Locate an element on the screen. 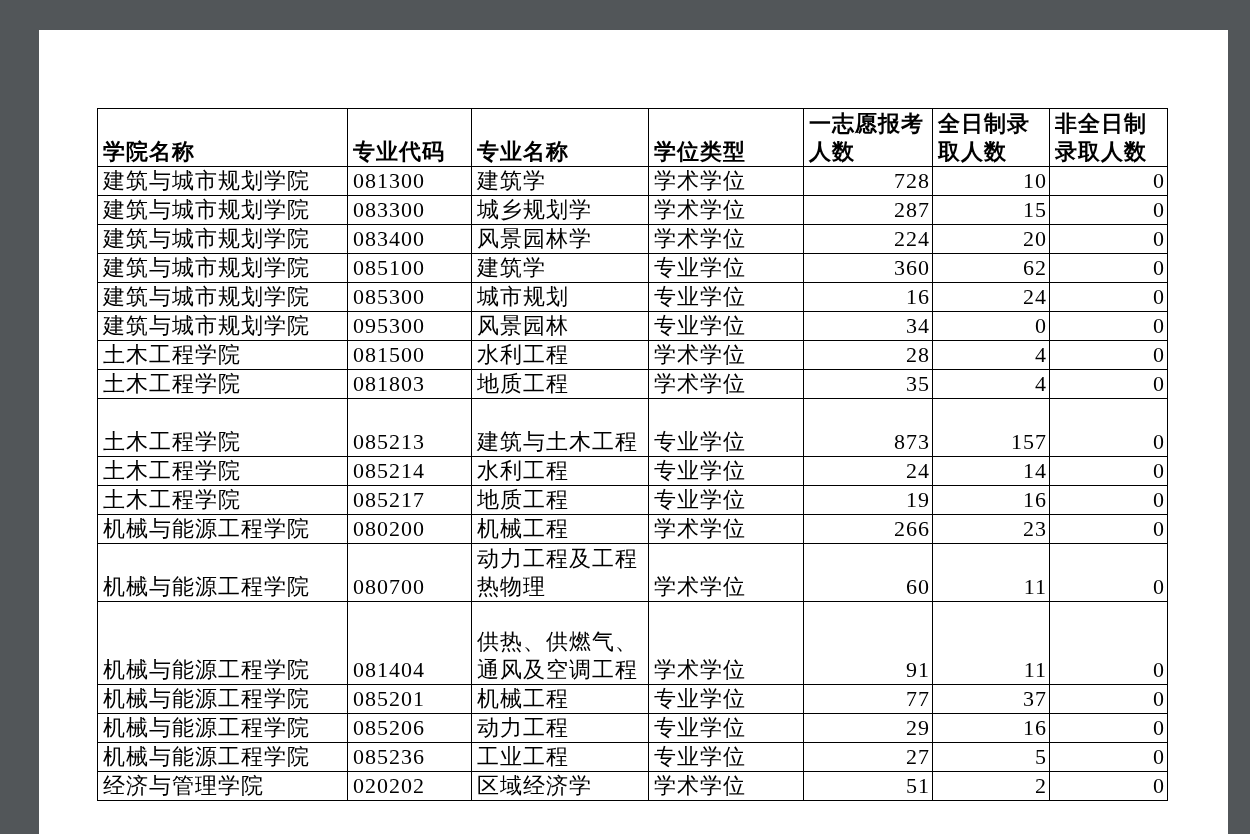 The height and width of the screenshot is (834, 1250). column-header: 学院名称 is located at coordinates (222, 137).